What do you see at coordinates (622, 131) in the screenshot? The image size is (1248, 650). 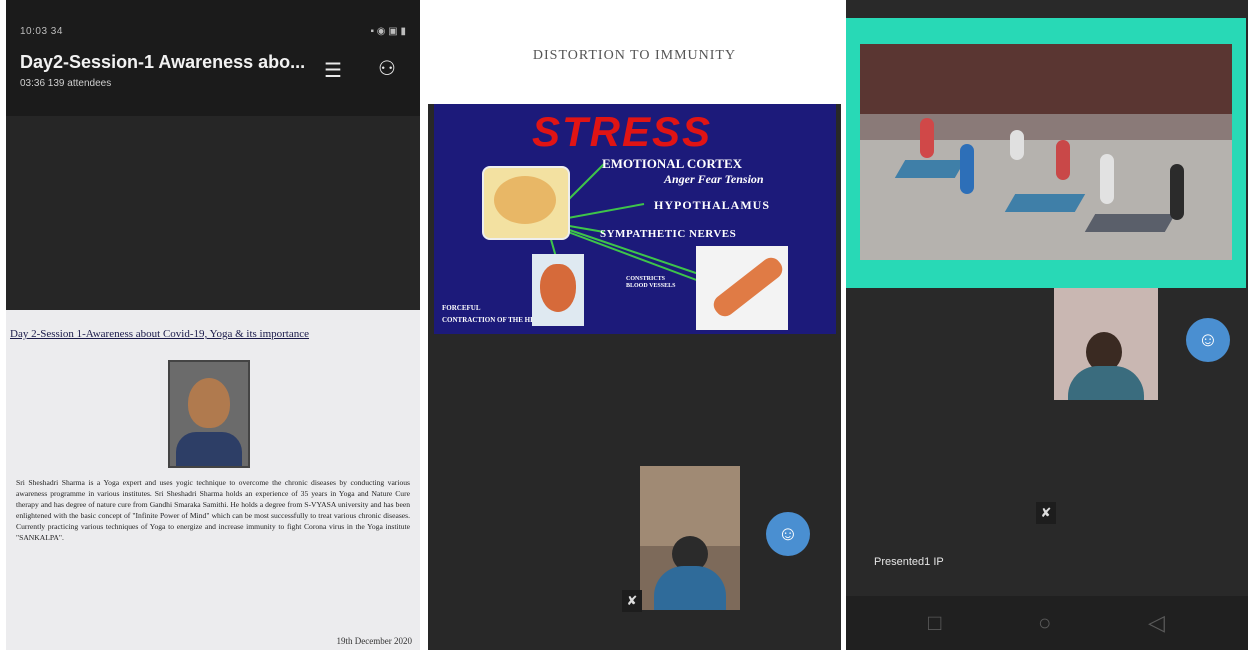 I see `stress-heading: STRESS` at bounding box center [622, 131].